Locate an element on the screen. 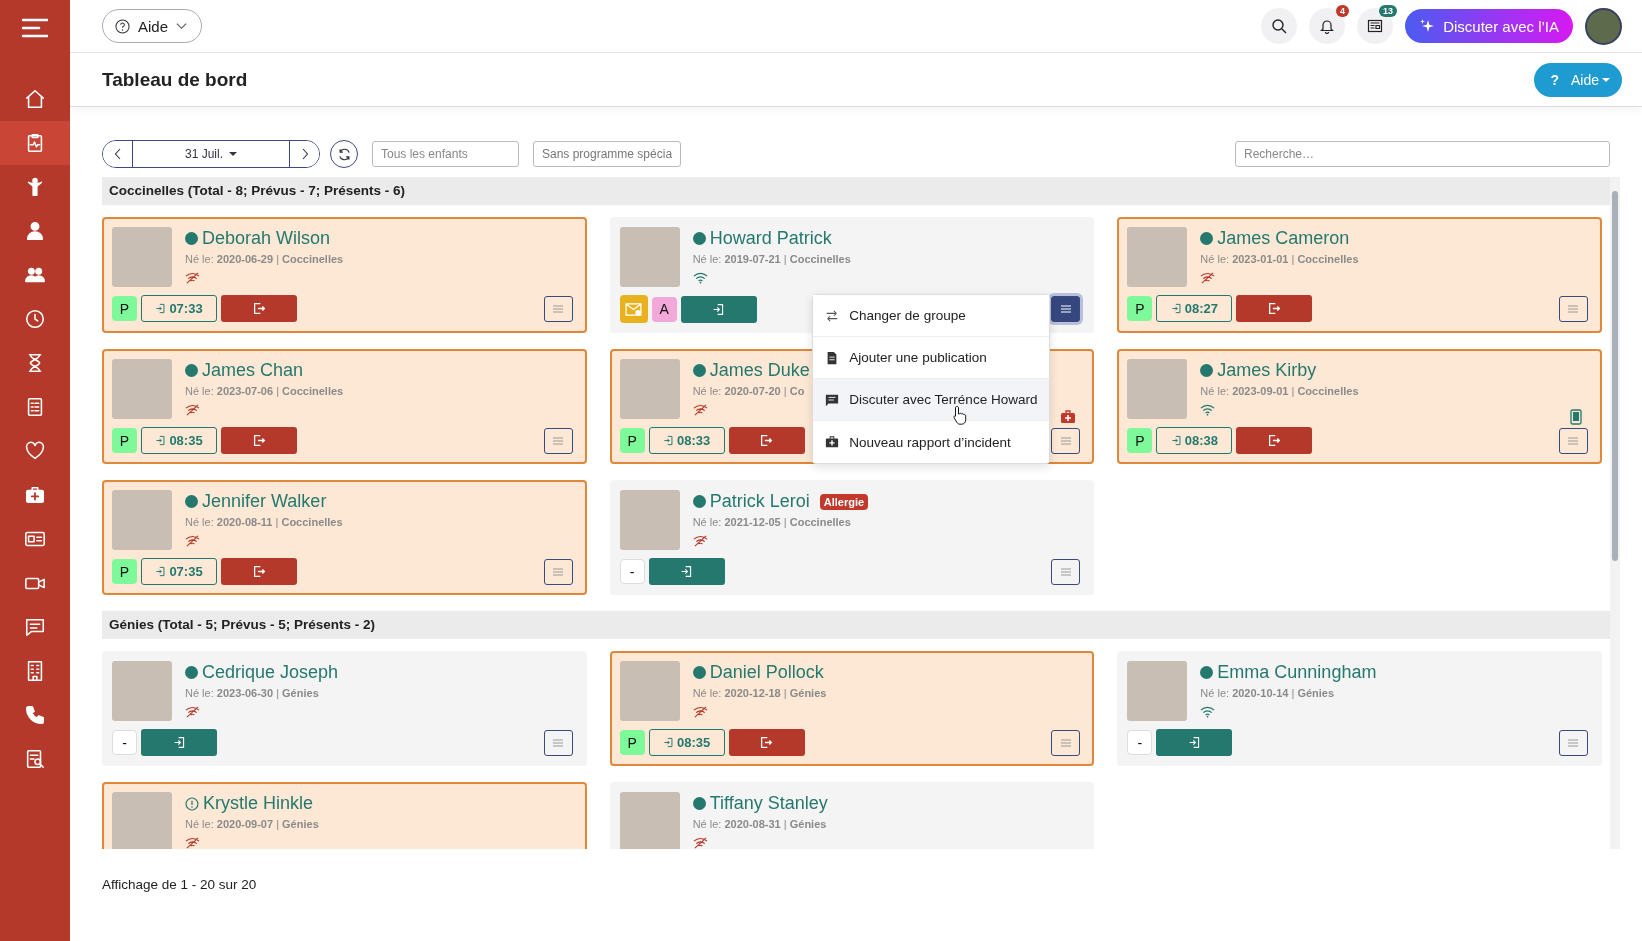  notification-count: 4 is located at coordinates (1343, 11).